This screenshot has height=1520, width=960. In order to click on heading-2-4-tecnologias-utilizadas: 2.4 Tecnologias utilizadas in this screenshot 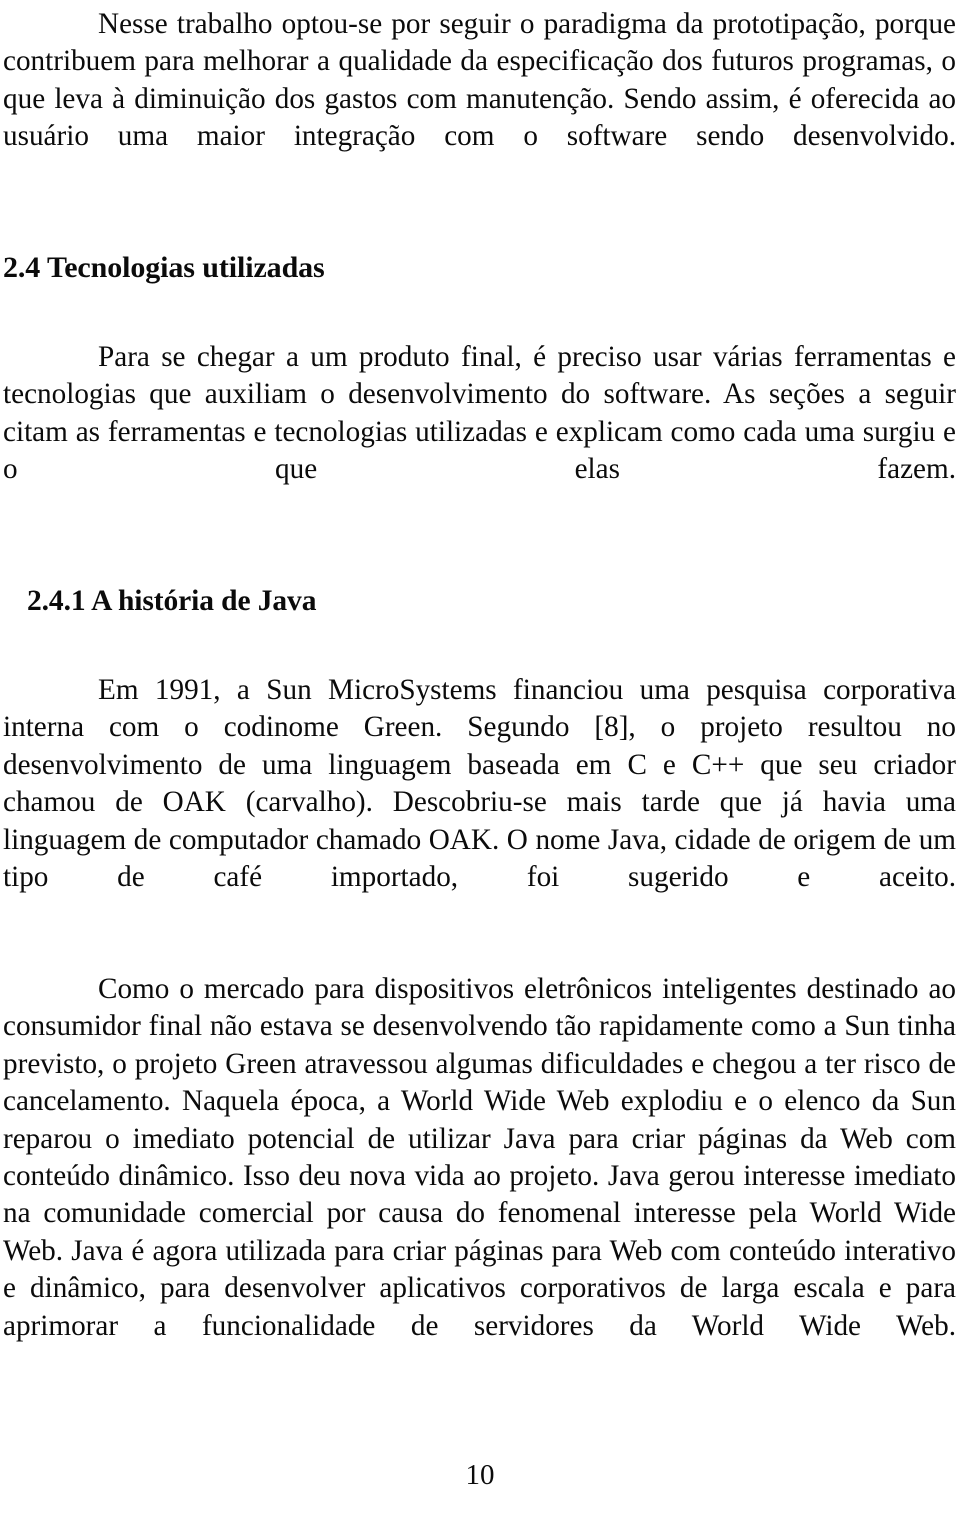, I will do `click(164, 268)`.